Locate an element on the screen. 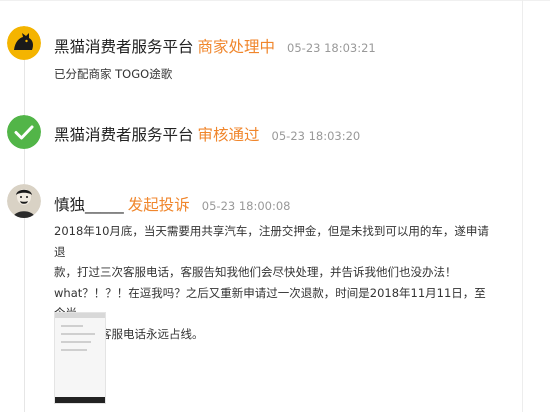  complaint-line: 未退还，客服电话永远占线。 is located at coordinates (129, 333).